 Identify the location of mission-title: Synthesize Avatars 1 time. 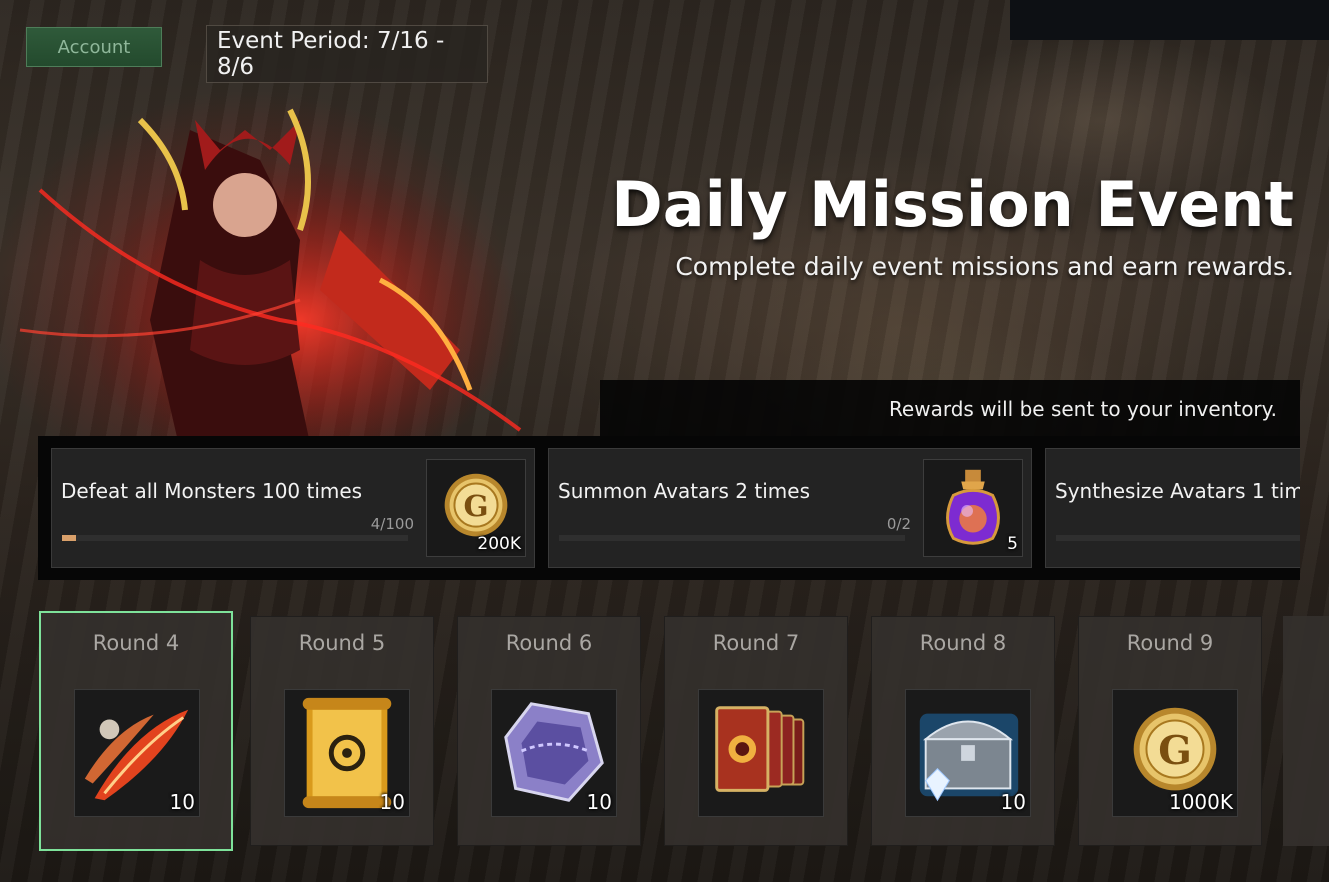
(1177, 491).